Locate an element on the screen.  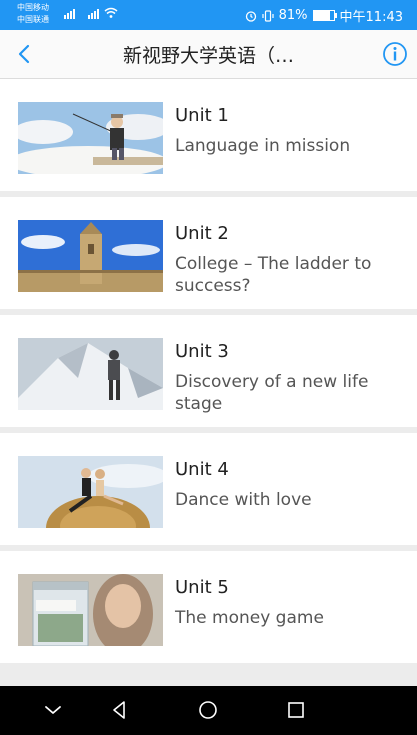
unit-title: Unit 1 is located at coordinates (202, 115).